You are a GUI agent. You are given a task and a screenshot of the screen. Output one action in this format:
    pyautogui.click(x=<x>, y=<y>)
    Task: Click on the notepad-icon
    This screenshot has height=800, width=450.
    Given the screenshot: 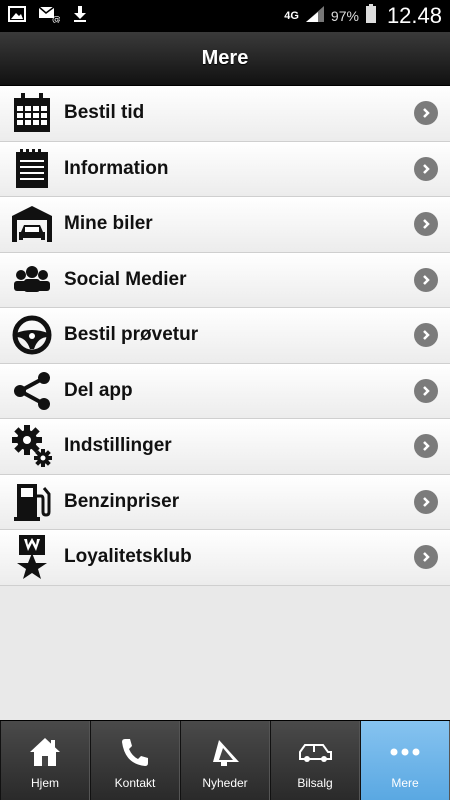 What is the action you would take?
    pyautogui.click(x=32, y=169)
    